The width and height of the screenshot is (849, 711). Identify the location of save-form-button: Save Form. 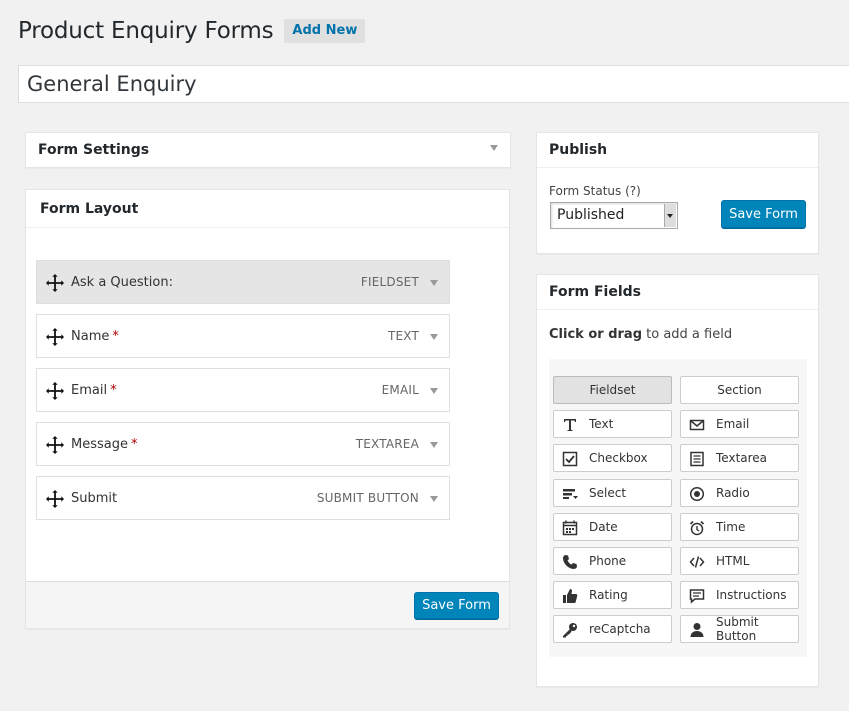
(456, 605).